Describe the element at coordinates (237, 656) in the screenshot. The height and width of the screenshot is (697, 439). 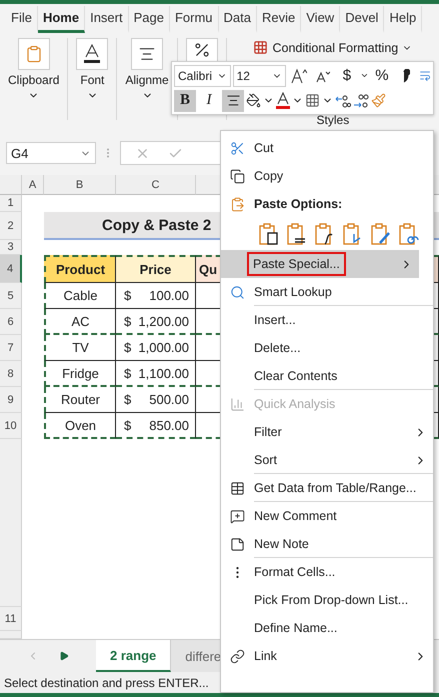
I see `link-icon` at that location.